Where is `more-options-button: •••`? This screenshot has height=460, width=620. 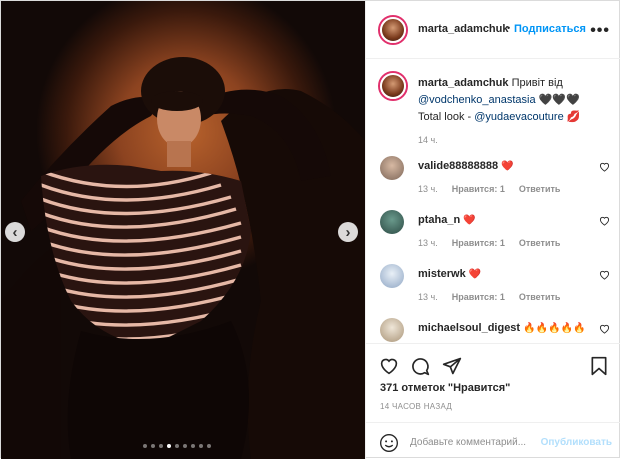 more-options-button: ••• is located at coordinates (600, 31).